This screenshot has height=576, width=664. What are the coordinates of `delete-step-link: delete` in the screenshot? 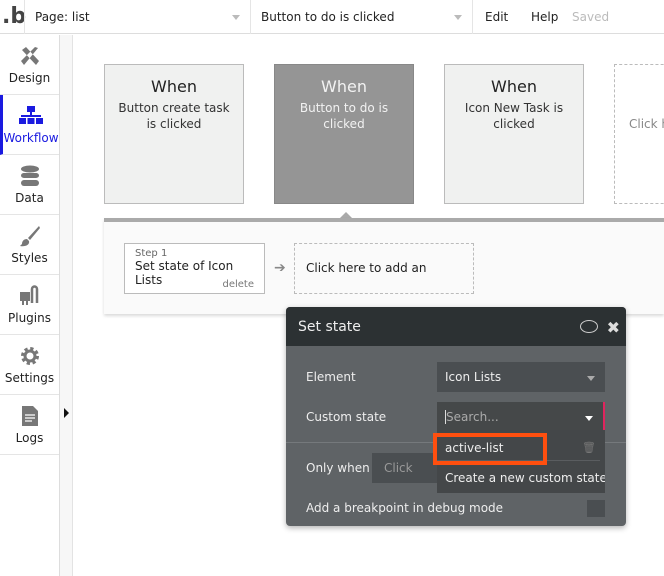 It's located at (238, 284).